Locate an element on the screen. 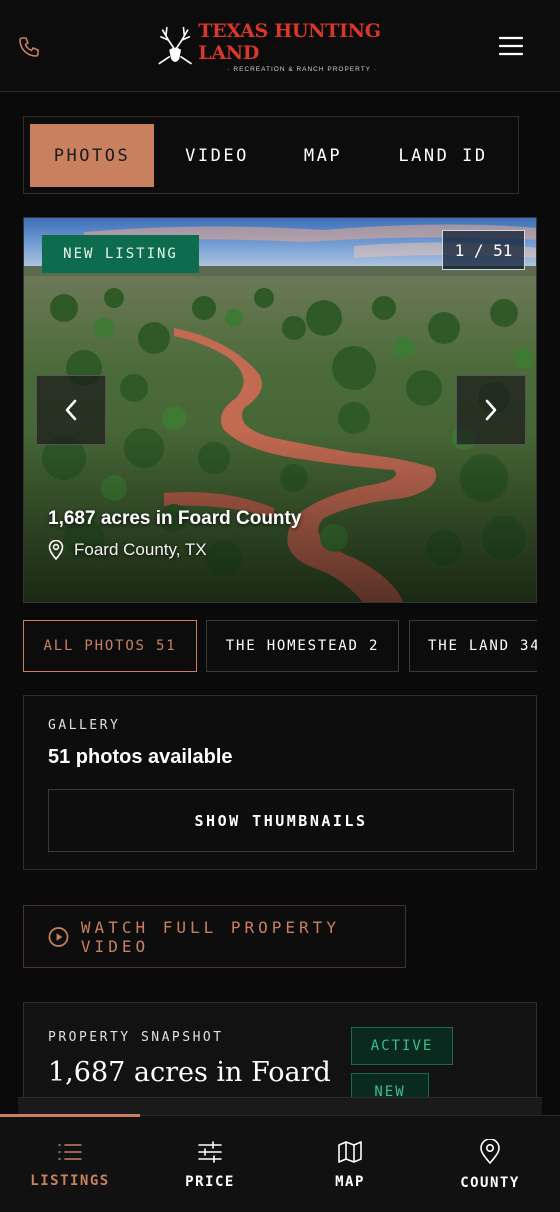 This screenshot has height=1212, width=560. new-listing-badge: NEW LISTING is located at coordinates (120, 254).